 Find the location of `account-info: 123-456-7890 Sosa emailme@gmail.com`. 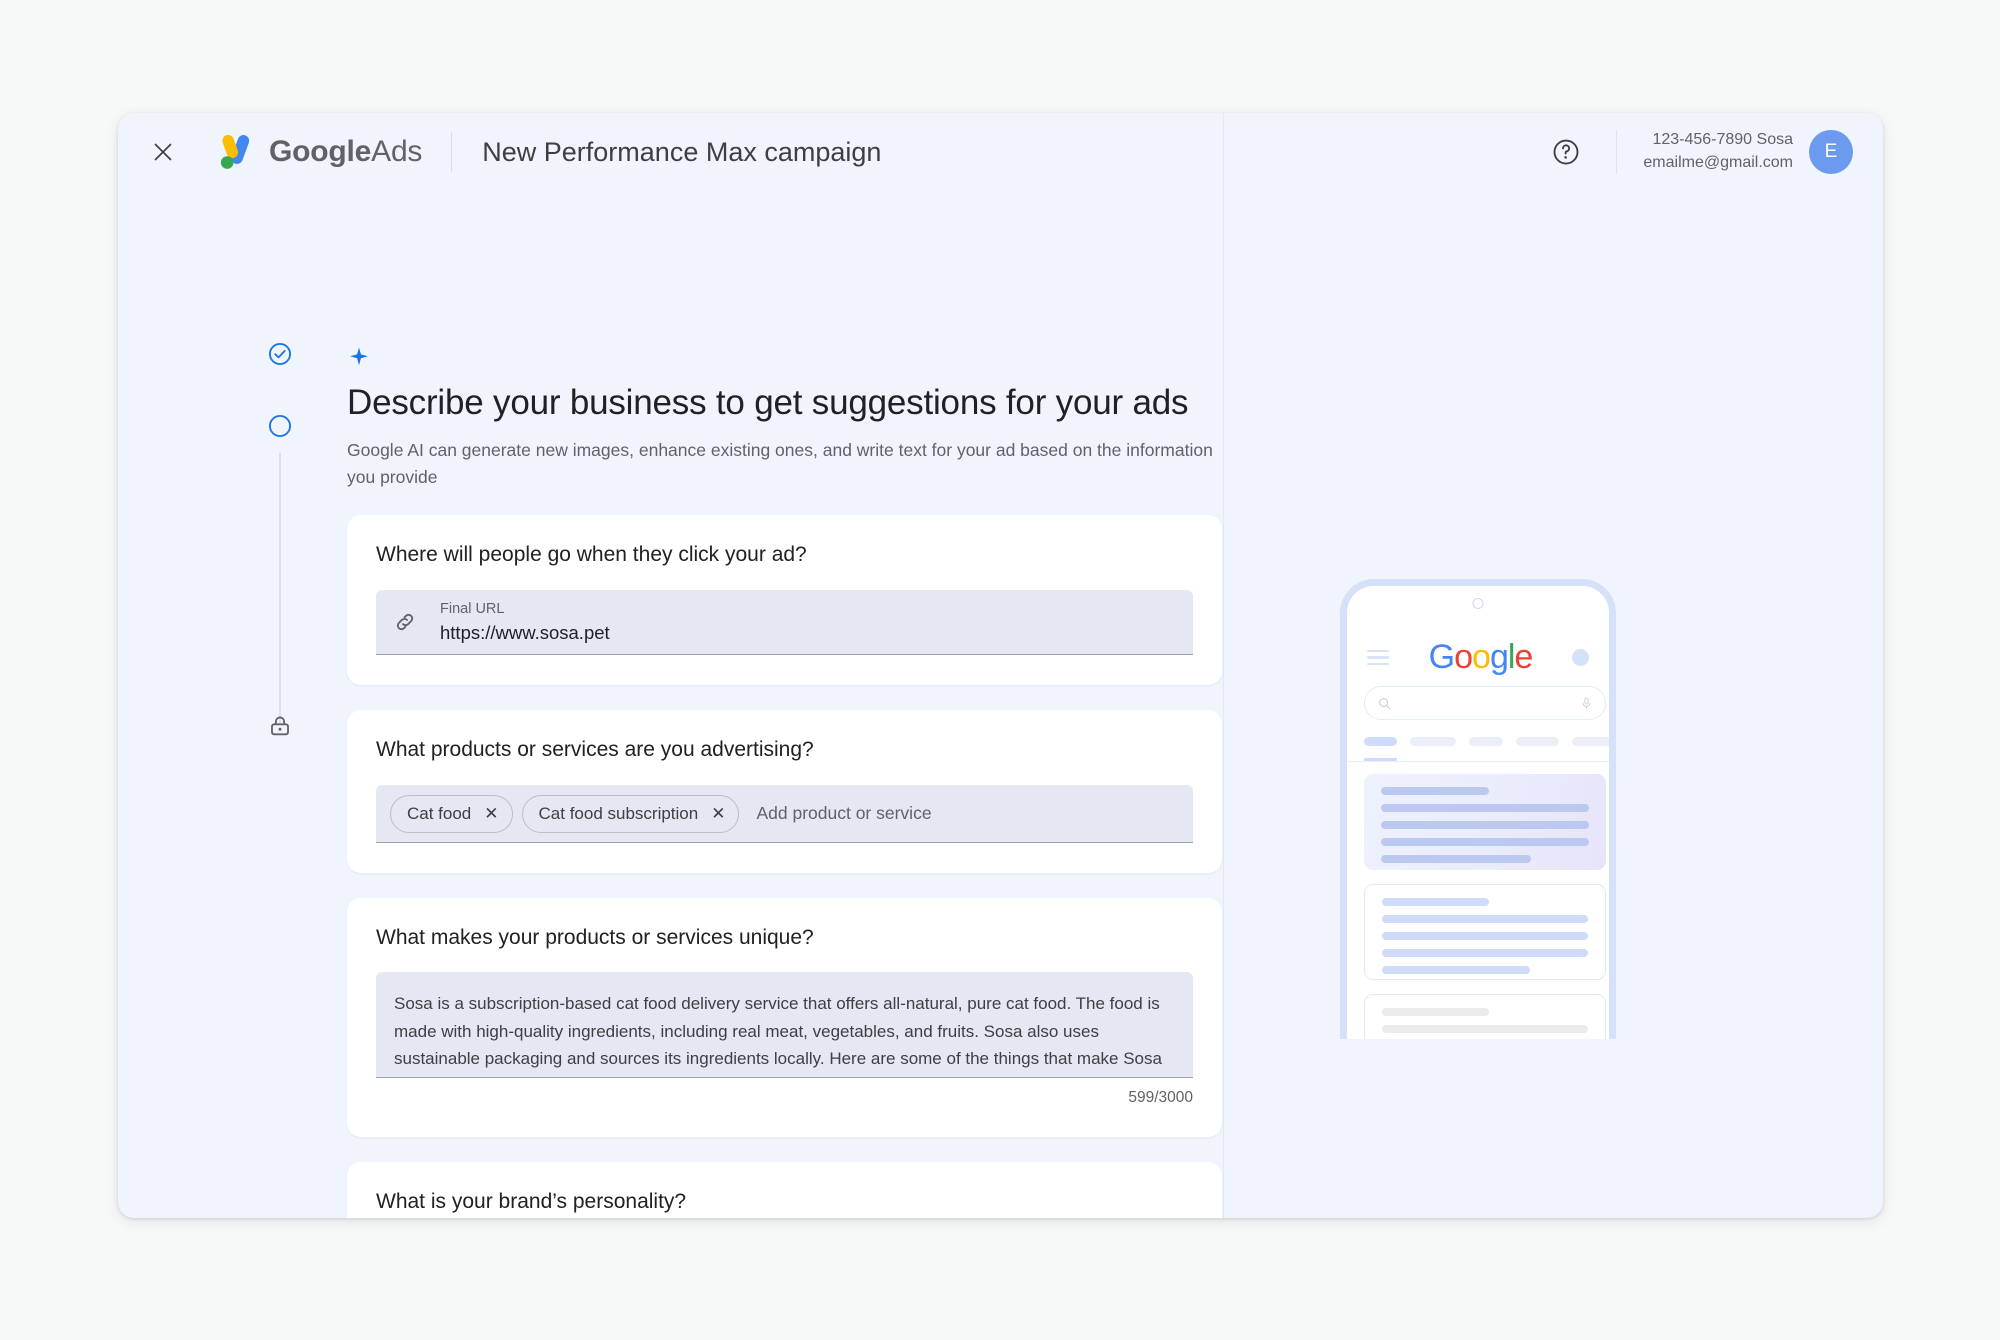

account-info: 123-456-7890 Sosa emailme@gmail.com is located at coordinates (1718, 151).